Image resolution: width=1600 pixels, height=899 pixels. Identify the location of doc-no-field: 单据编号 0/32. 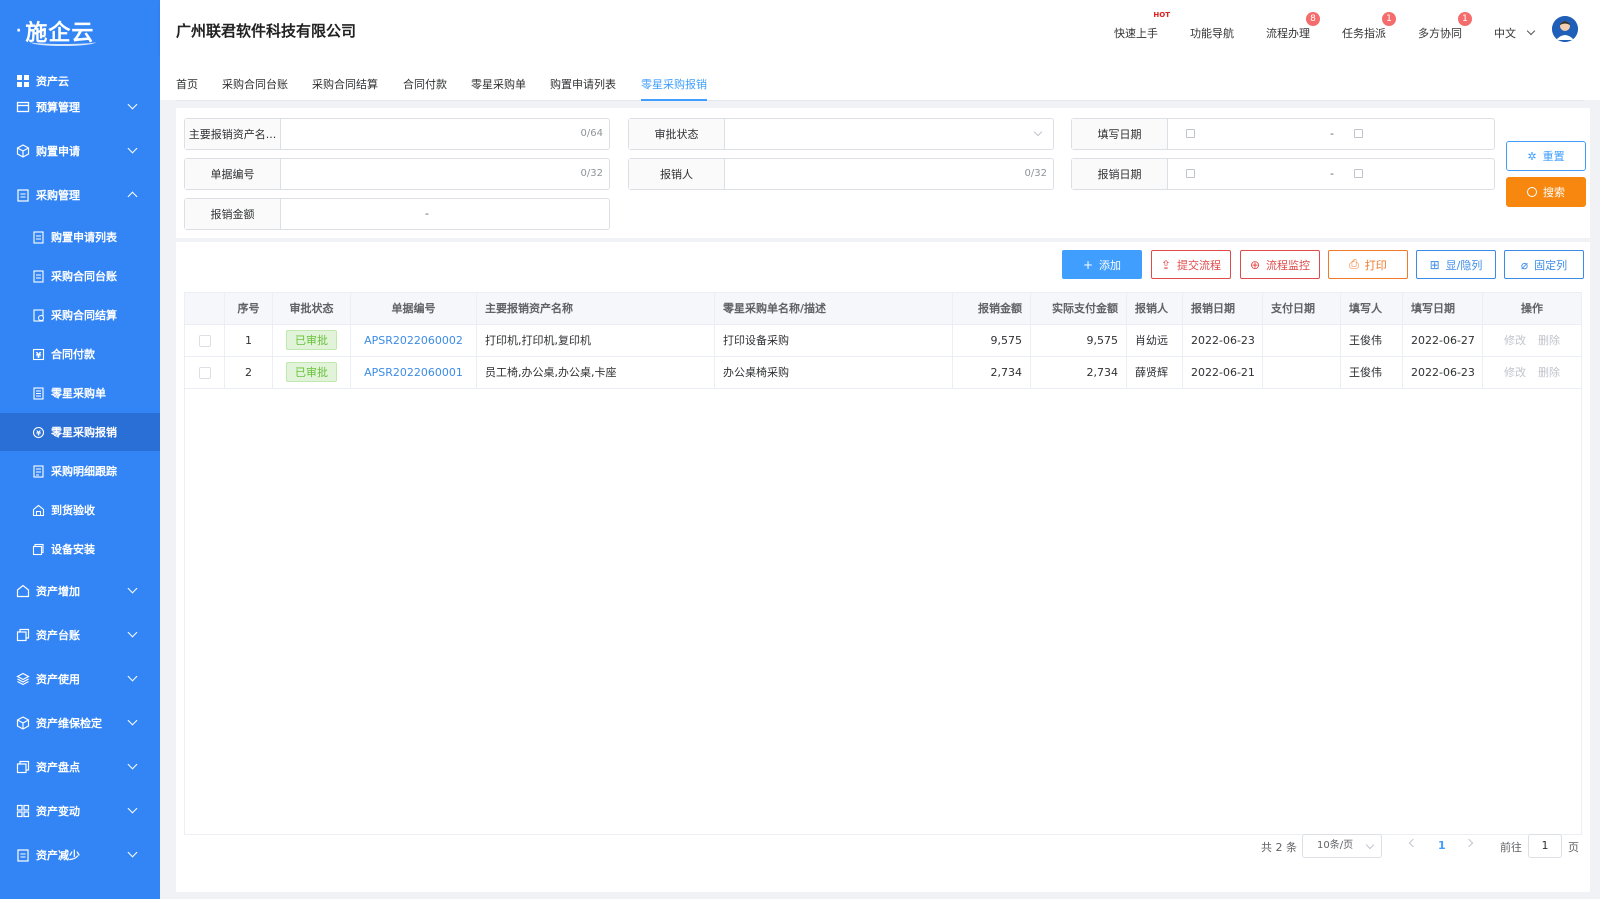
(397, 174).